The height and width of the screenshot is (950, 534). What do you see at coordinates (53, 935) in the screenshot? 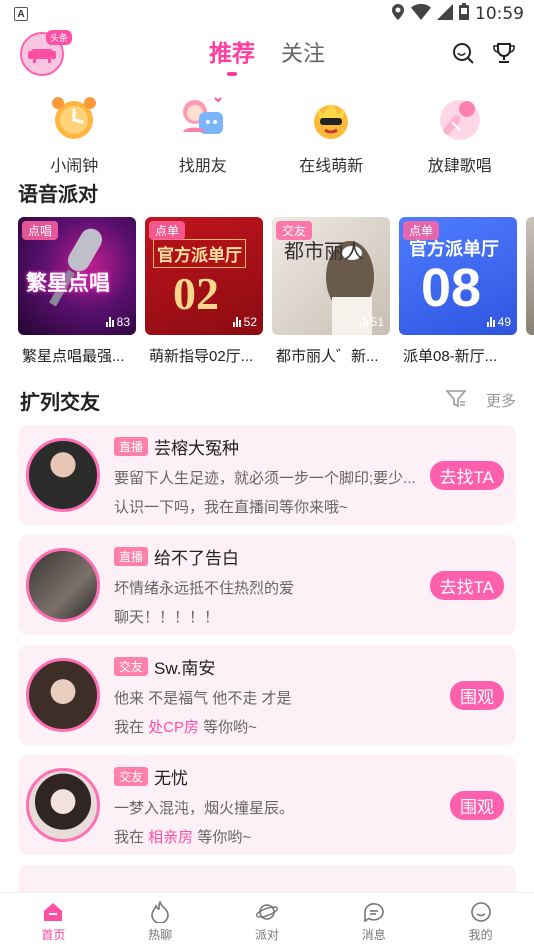
I see `nav-home-label: 首页` at bounding box center [53, 935].